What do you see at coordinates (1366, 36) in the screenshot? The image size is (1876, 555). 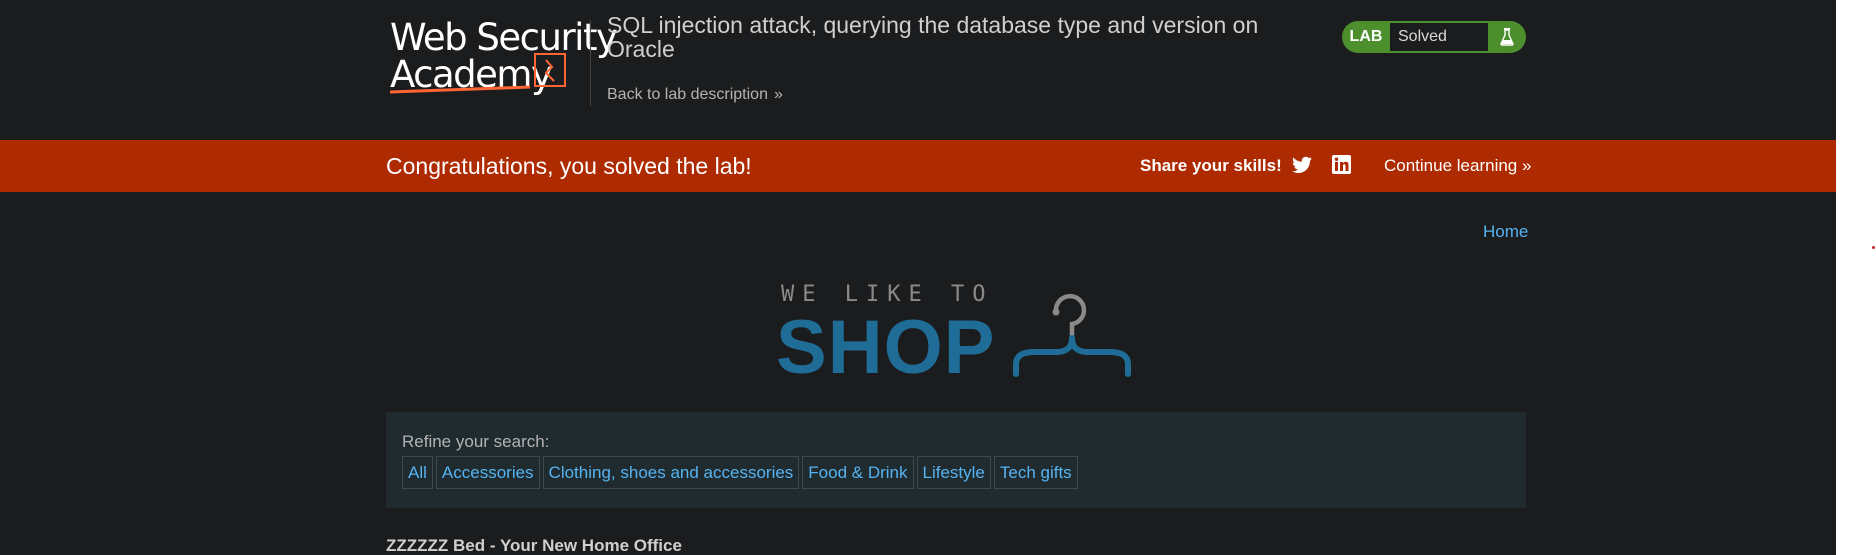 I see `lab-badge-label: LAB` at bounding box center [1366, 36].